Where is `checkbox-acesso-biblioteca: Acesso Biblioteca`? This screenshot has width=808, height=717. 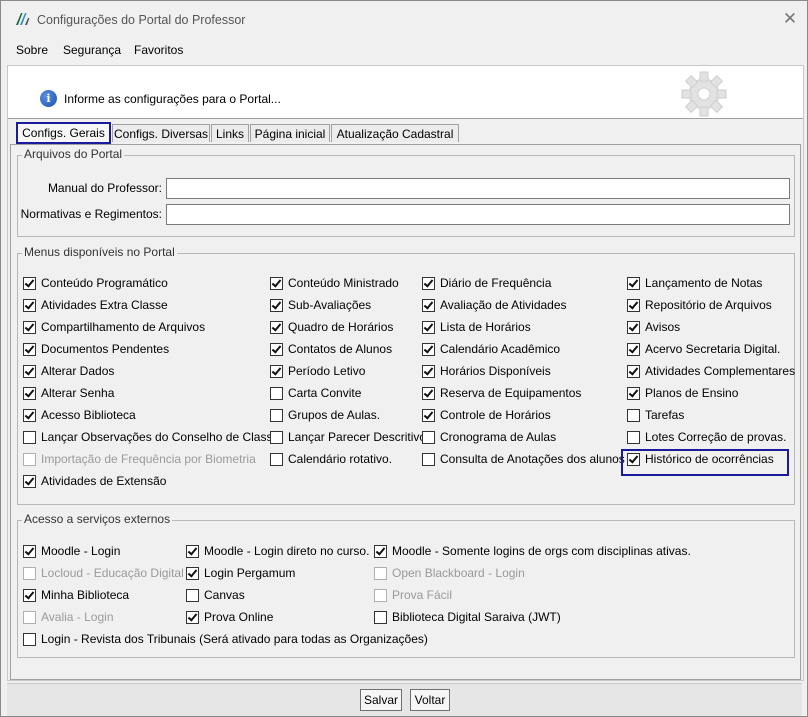 checkbox-acesso-biblioteca: Acesso Biblioteca is located at coordinates (79, 415).